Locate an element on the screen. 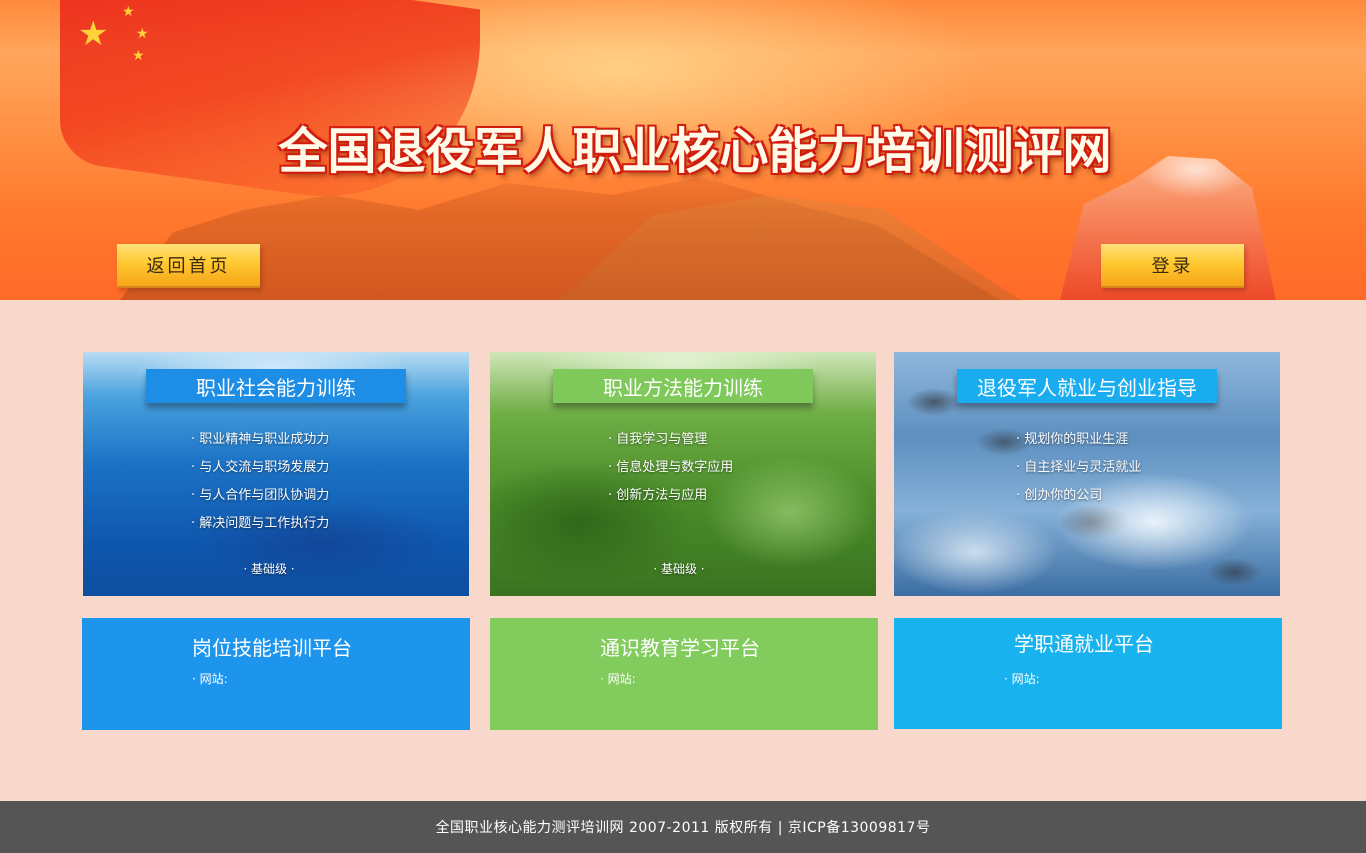 This screenshot has width=1366, height=853. course-card-employment: 退役军人就业与创业指导 规划你的职业生涯 自主择业与灵活就业 创办你的公司 is located at coordinates (1087, 474).